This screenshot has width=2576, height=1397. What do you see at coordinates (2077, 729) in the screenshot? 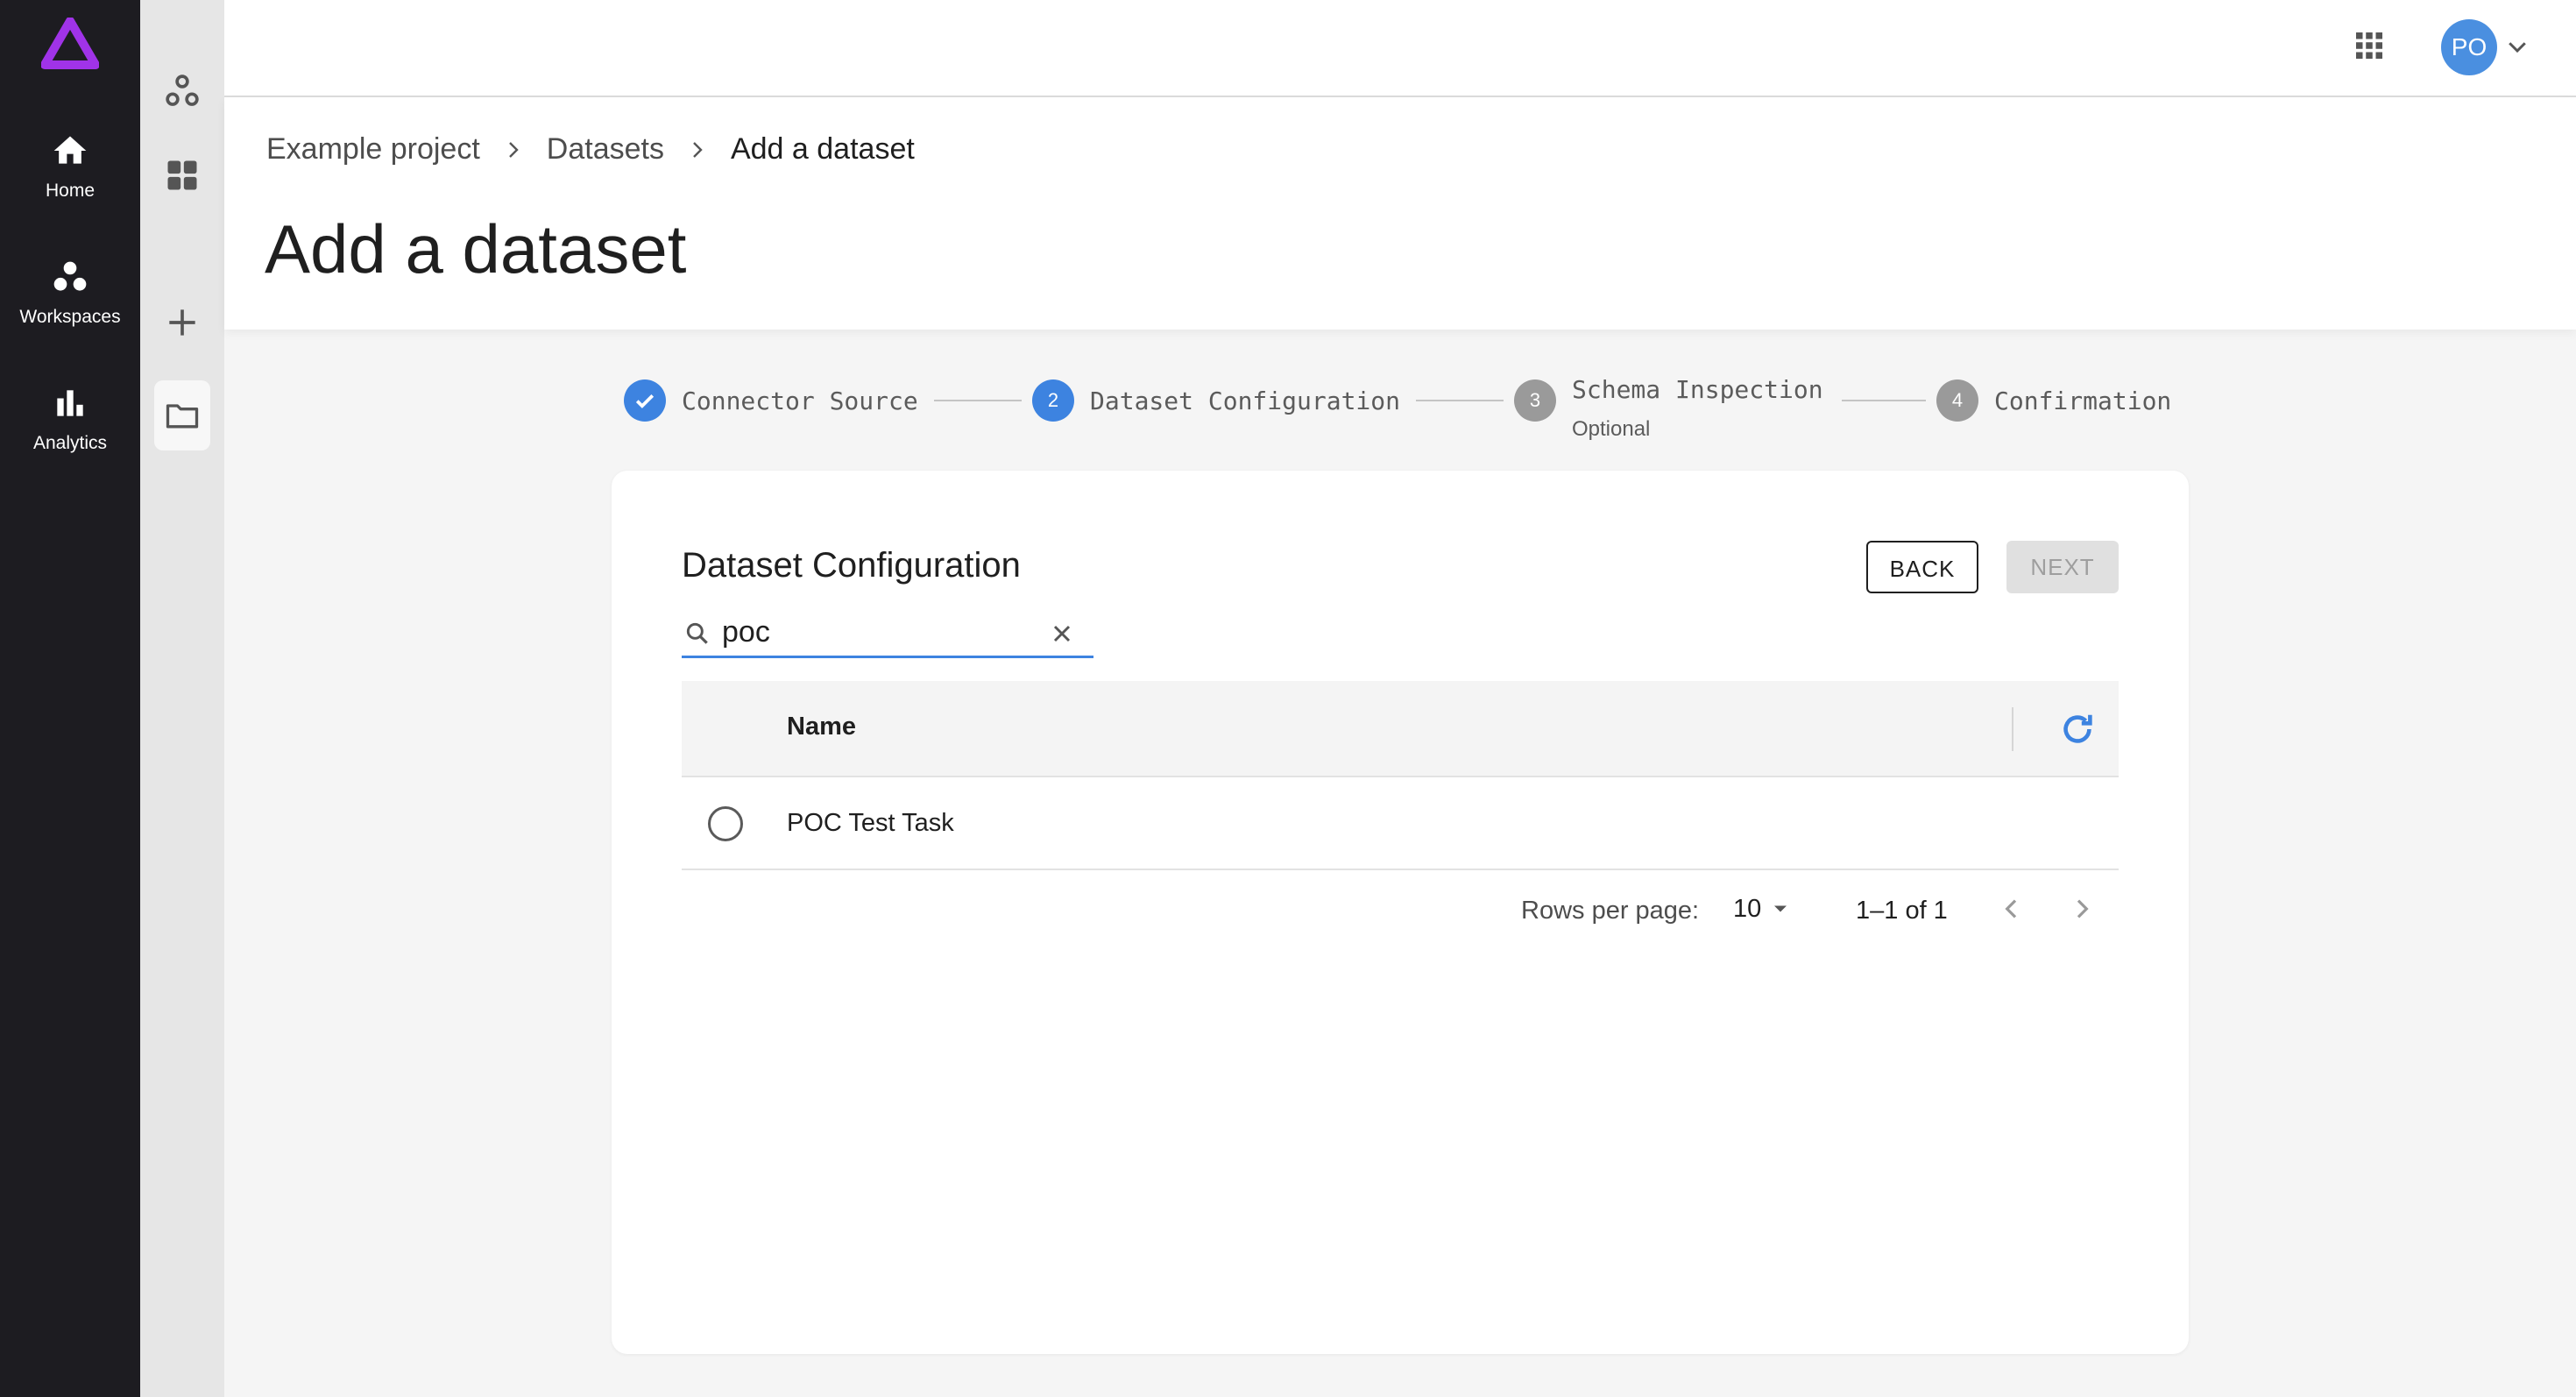
I see `refresh-icon` at bounding box center [2077, 729].